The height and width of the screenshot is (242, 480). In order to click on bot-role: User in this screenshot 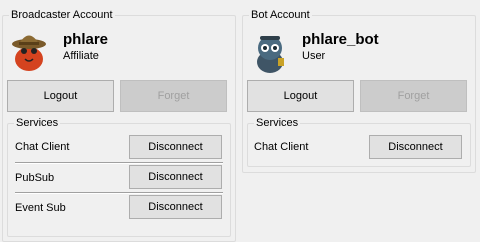, I will do `click(314, 56)`.